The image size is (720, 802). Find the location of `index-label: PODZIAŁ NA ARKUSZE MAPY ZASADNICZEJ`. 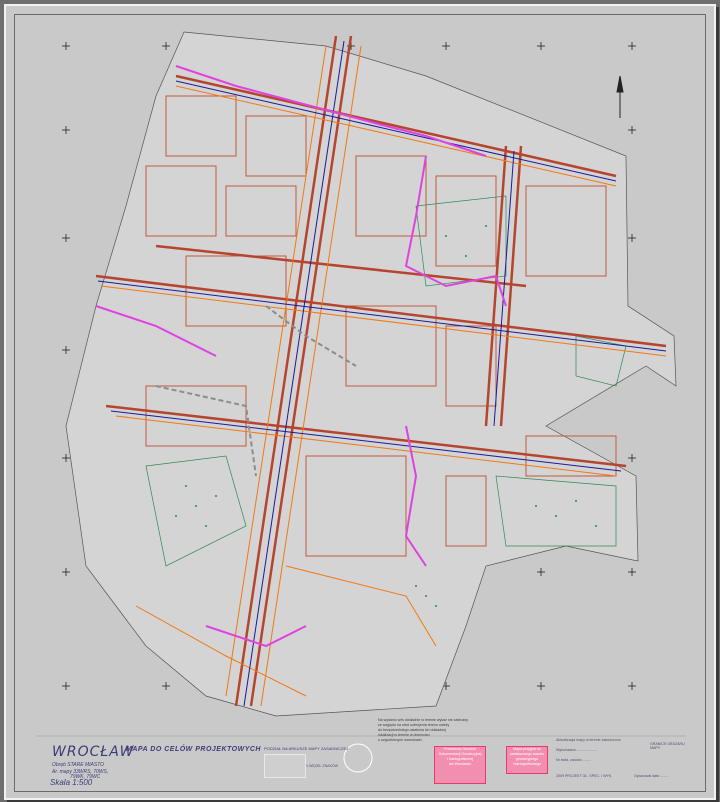

index-label: PODZIAŁ NA ARKUSZE MAPY ZASADNICZEJ is located at coordinates (306, 748).